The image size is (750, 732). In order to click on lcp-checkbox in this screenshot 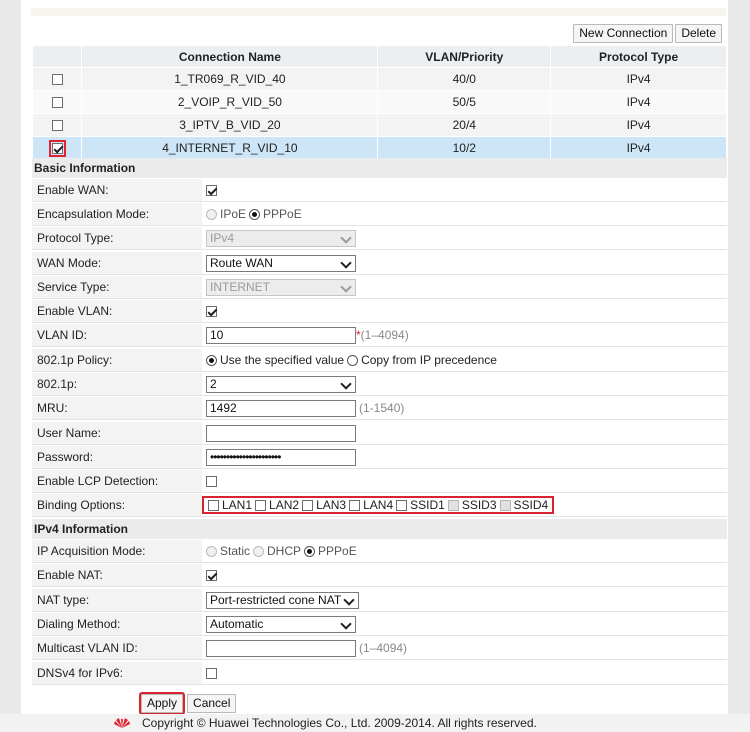, I will do `click(211, 481)`.